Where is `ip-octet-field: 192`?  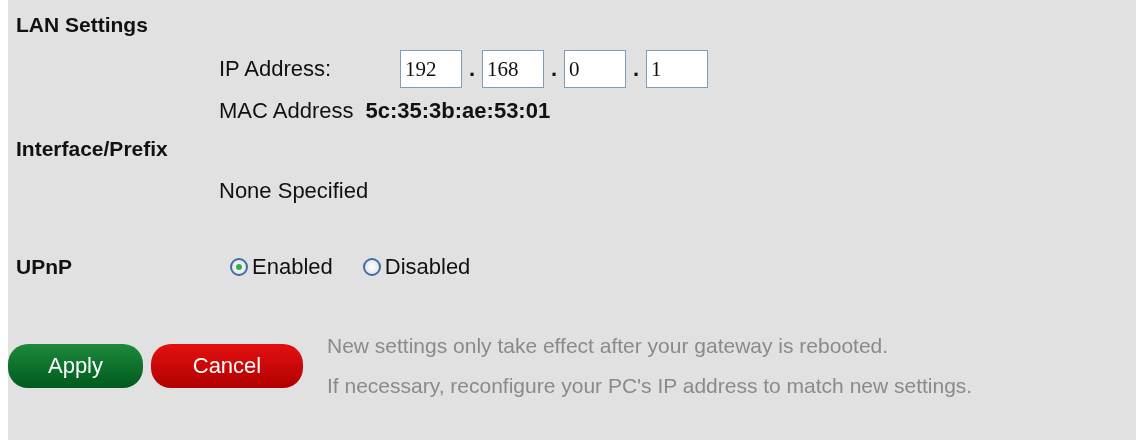 ip-octet-field: 192 is located at coordinates (431, 69).